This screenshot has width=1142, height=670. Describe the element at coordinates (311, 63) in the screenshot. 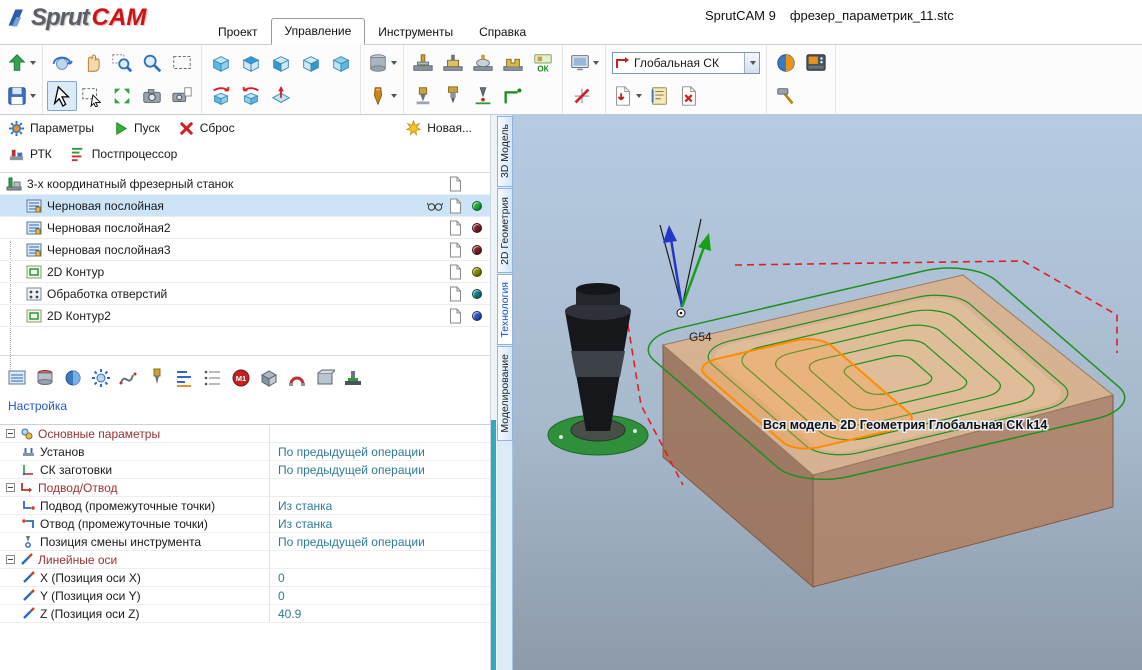

I see `view-right-button` at that location.